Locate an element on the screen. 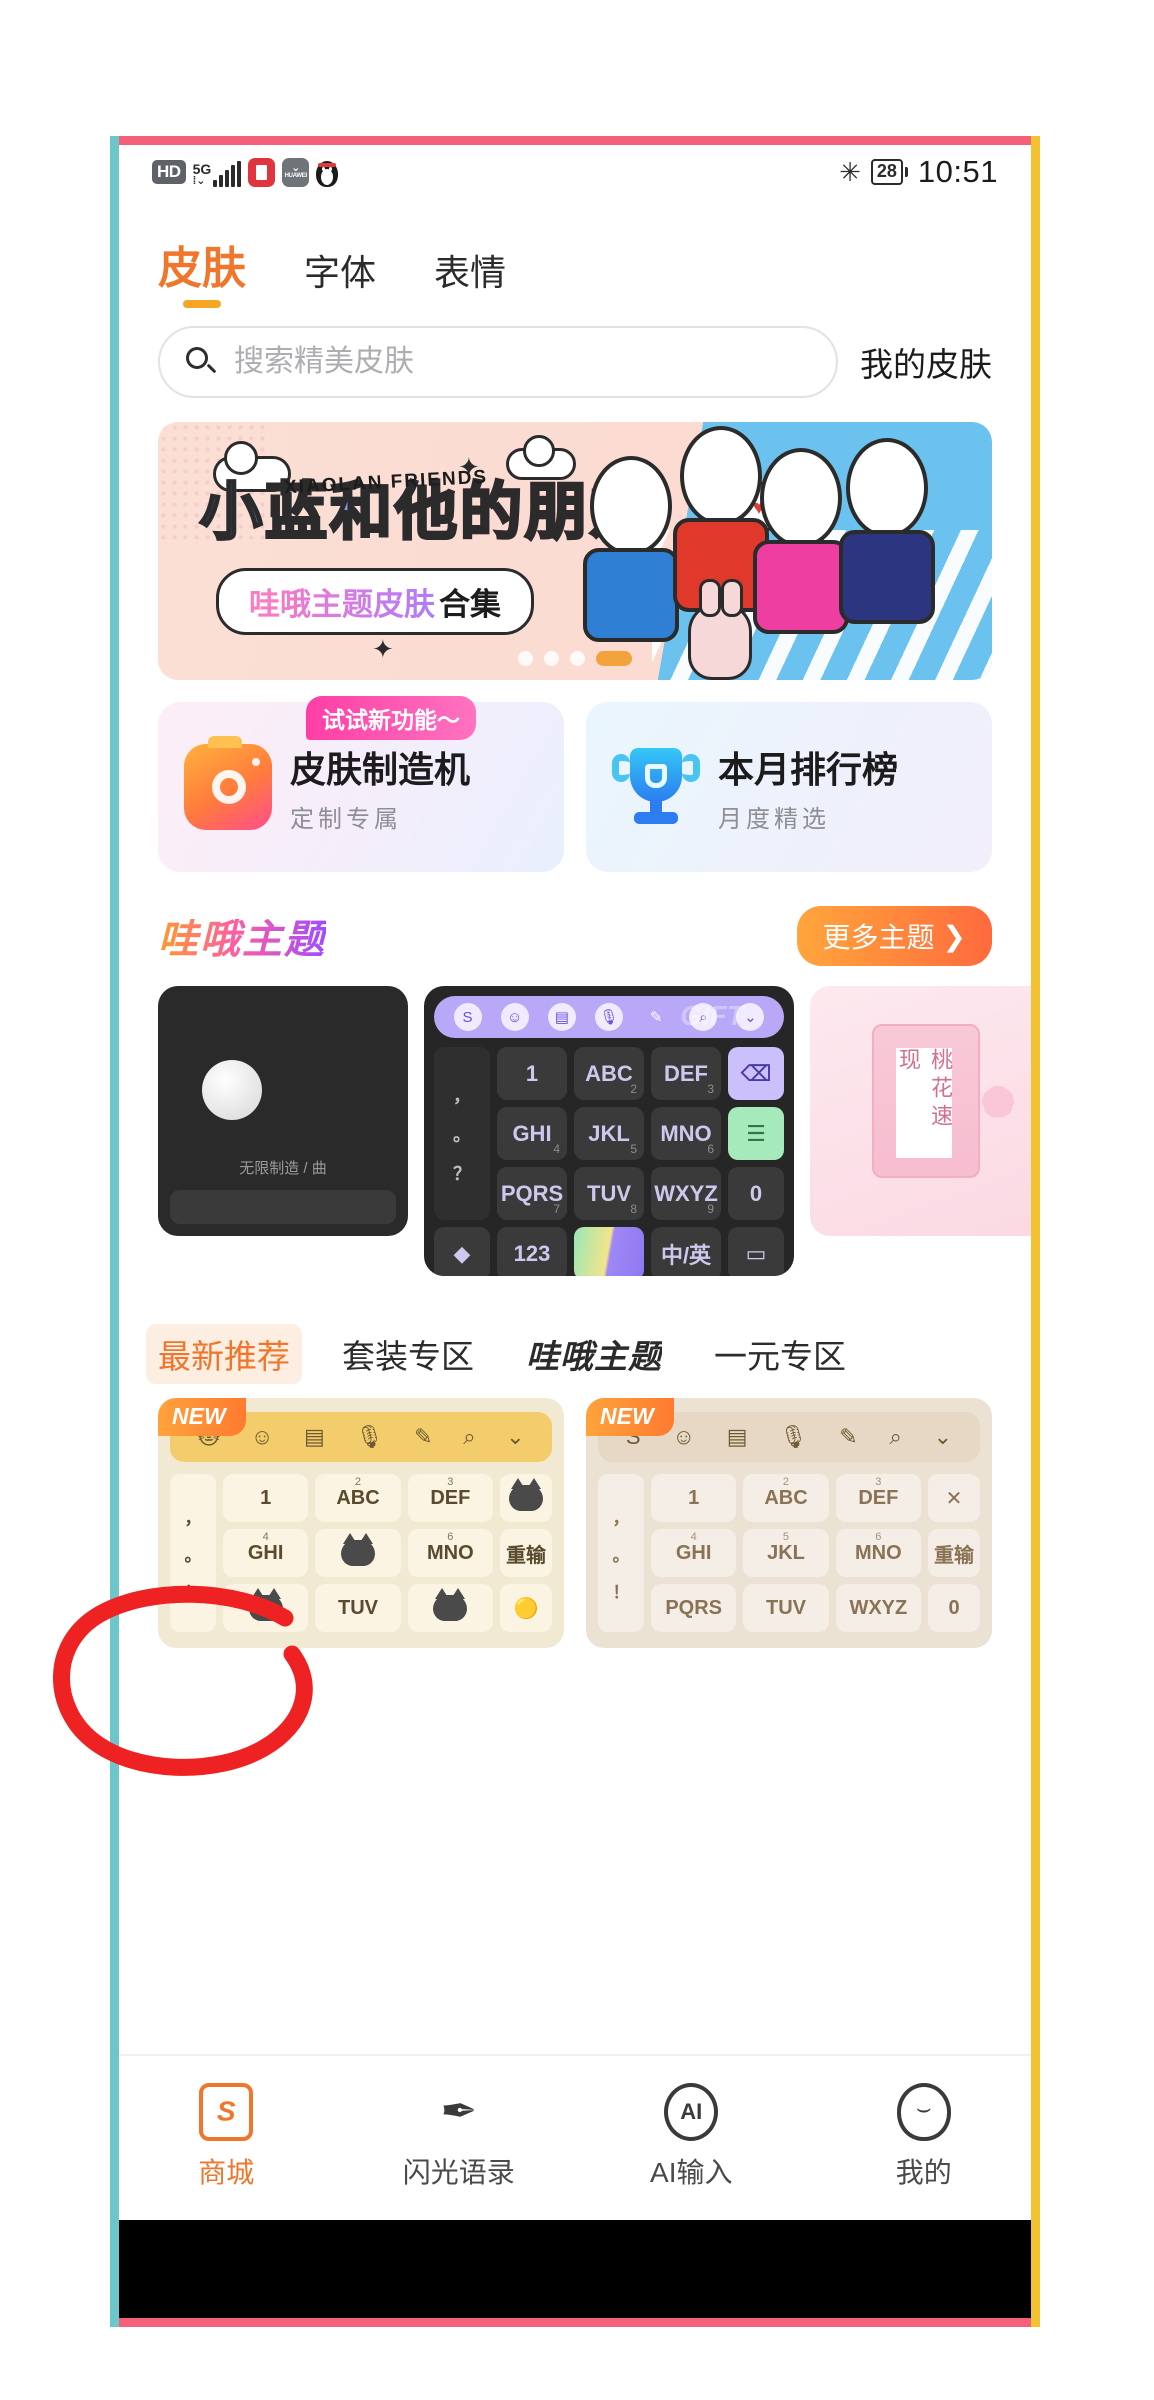 The image size is (1154, 2400). filter-tab-row: 最新推荐 套装专区 哇哦主题 一元专区 is located at coordinates (575, 1335).